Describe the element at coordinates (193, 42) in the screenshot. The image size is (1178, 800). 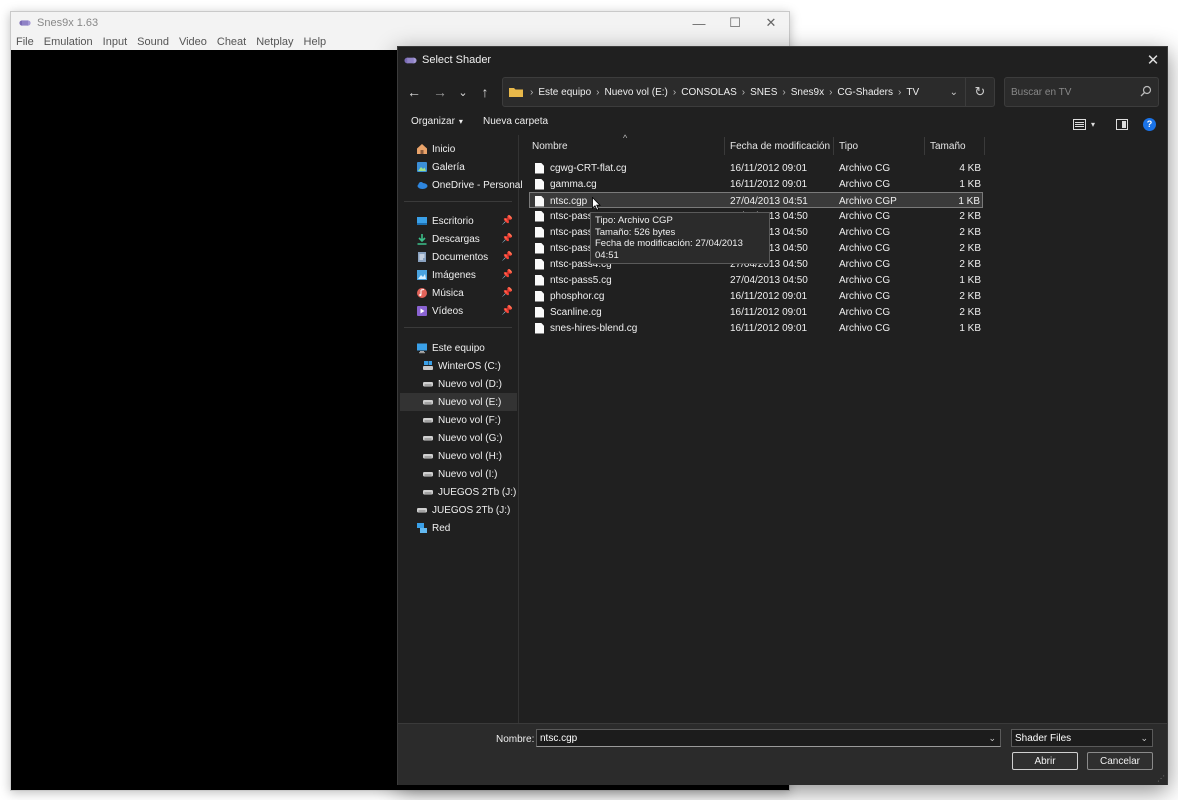
I see `menu-video: Video` at that location.